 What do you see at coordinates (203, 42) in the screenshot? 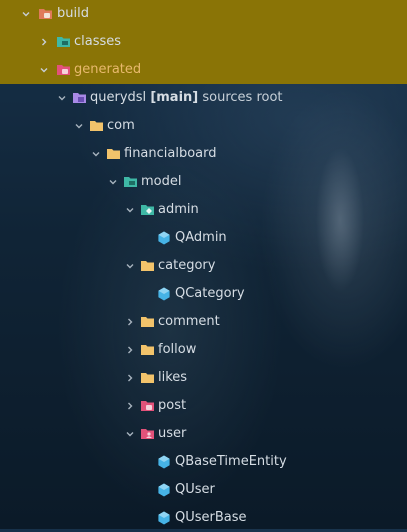
I see `tree-row-classes: classes` at bounding box center [203, 42].